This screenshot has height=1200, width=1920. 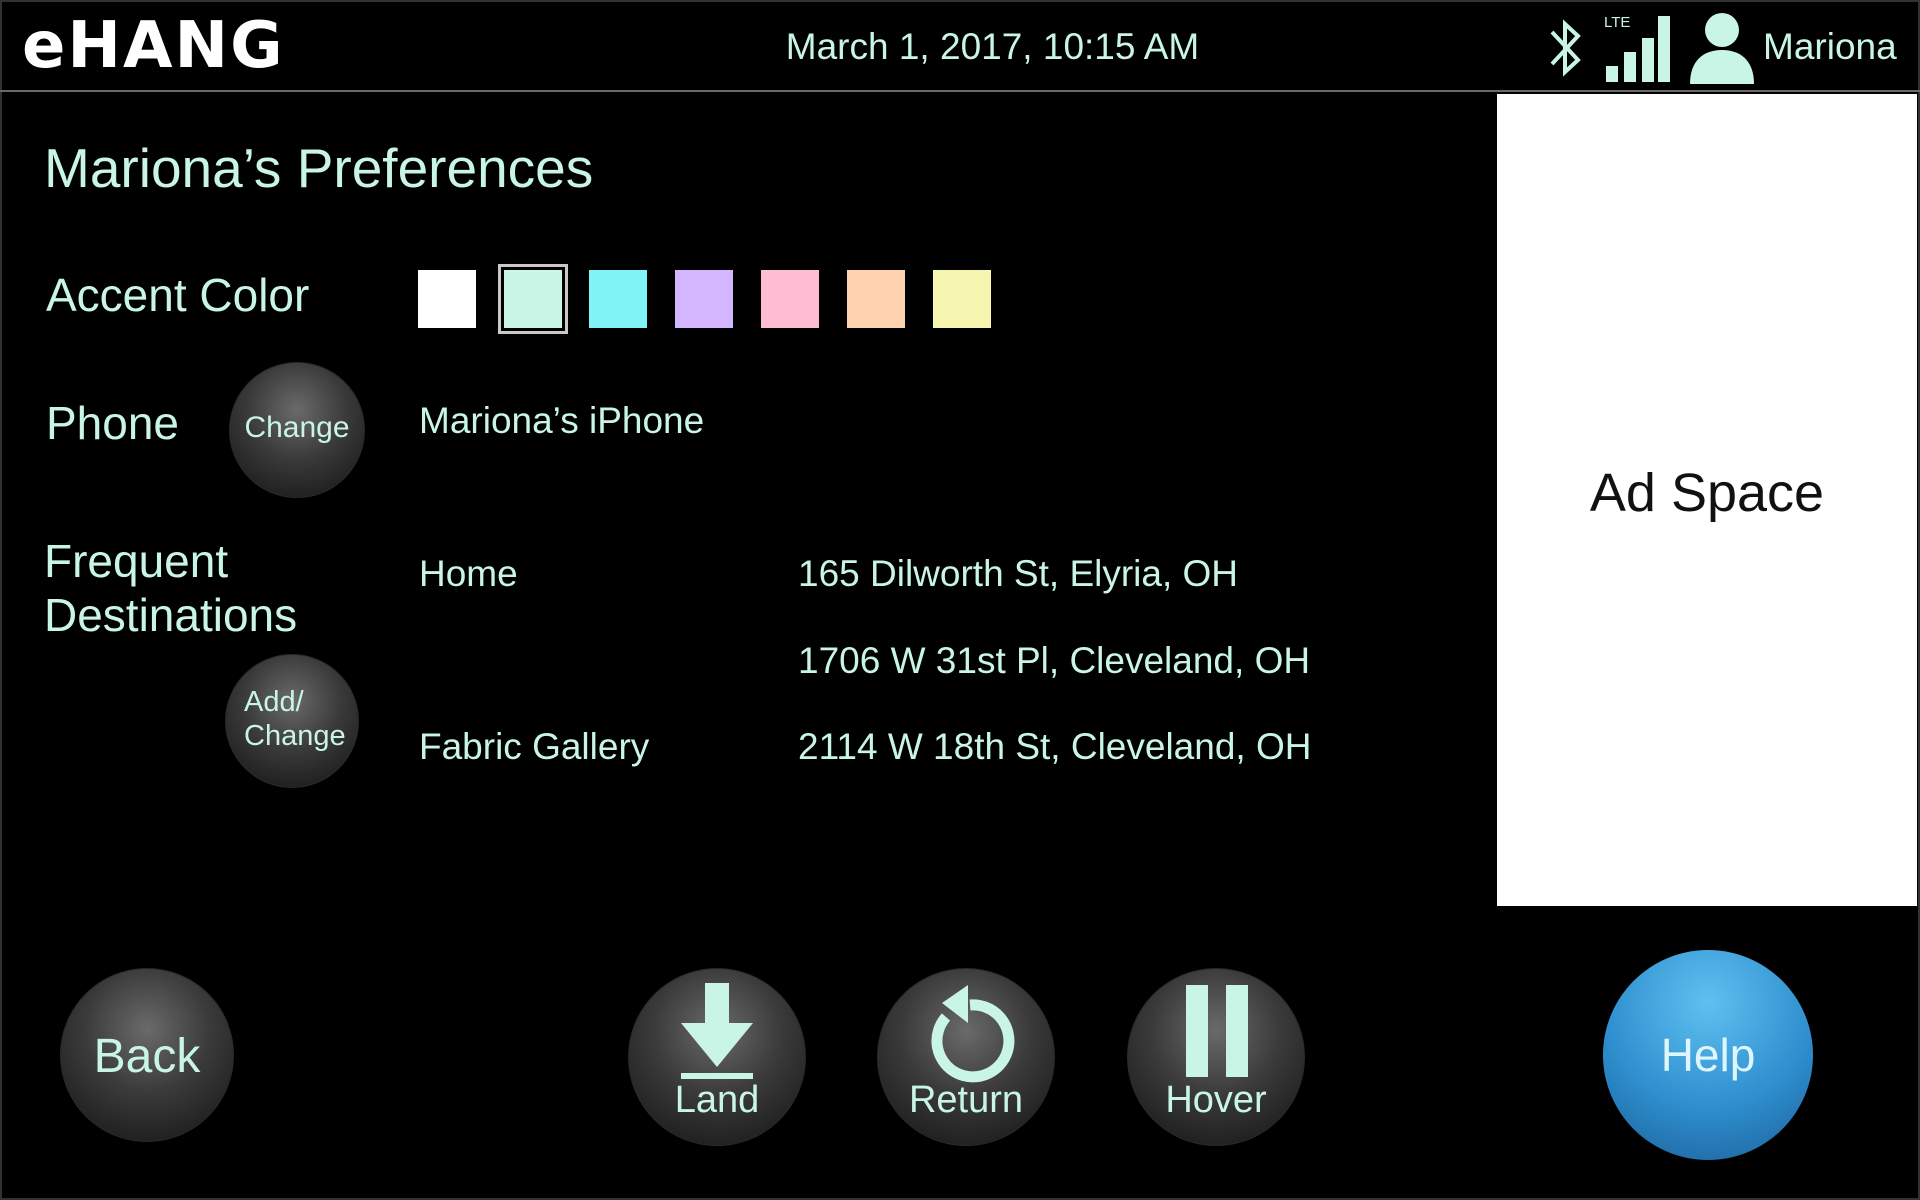 What do you see at coordinates (1054, 661) in the screenshot?
I see `destination-address: 1706 W 31st Pl, Cleveland, OH` at bounding box center [1054, 661].